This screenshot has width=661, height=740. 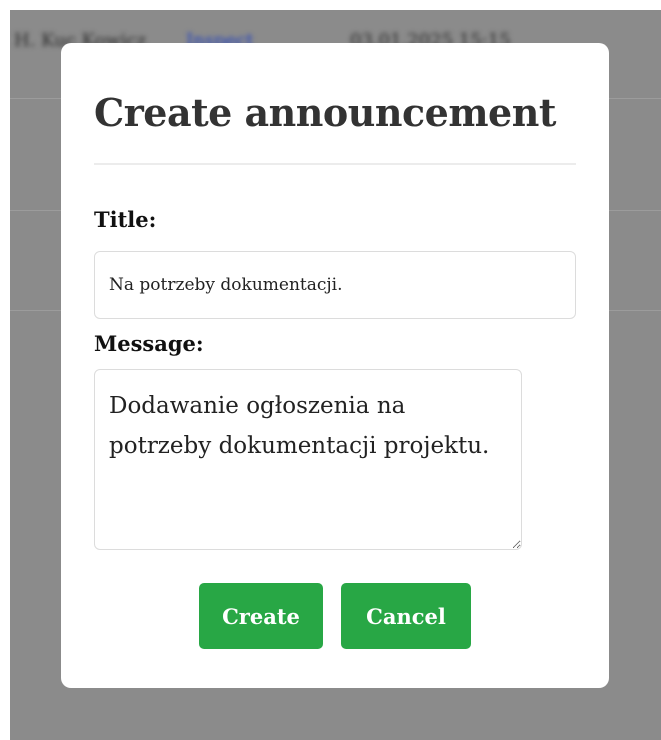 What do you see at coordinates (149, 343) in the screenshot?
I see `message-label: Message:` at bounding box center [149, 343].